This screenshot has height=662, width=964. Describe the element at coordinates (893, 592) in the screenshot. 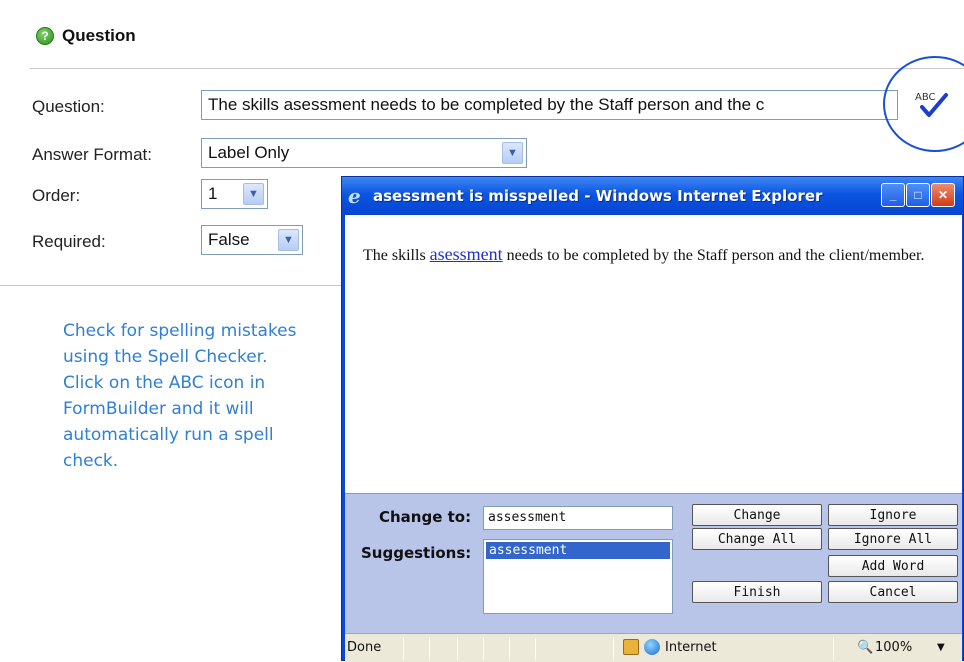

I see `cancel-button: Cancel` at that location.